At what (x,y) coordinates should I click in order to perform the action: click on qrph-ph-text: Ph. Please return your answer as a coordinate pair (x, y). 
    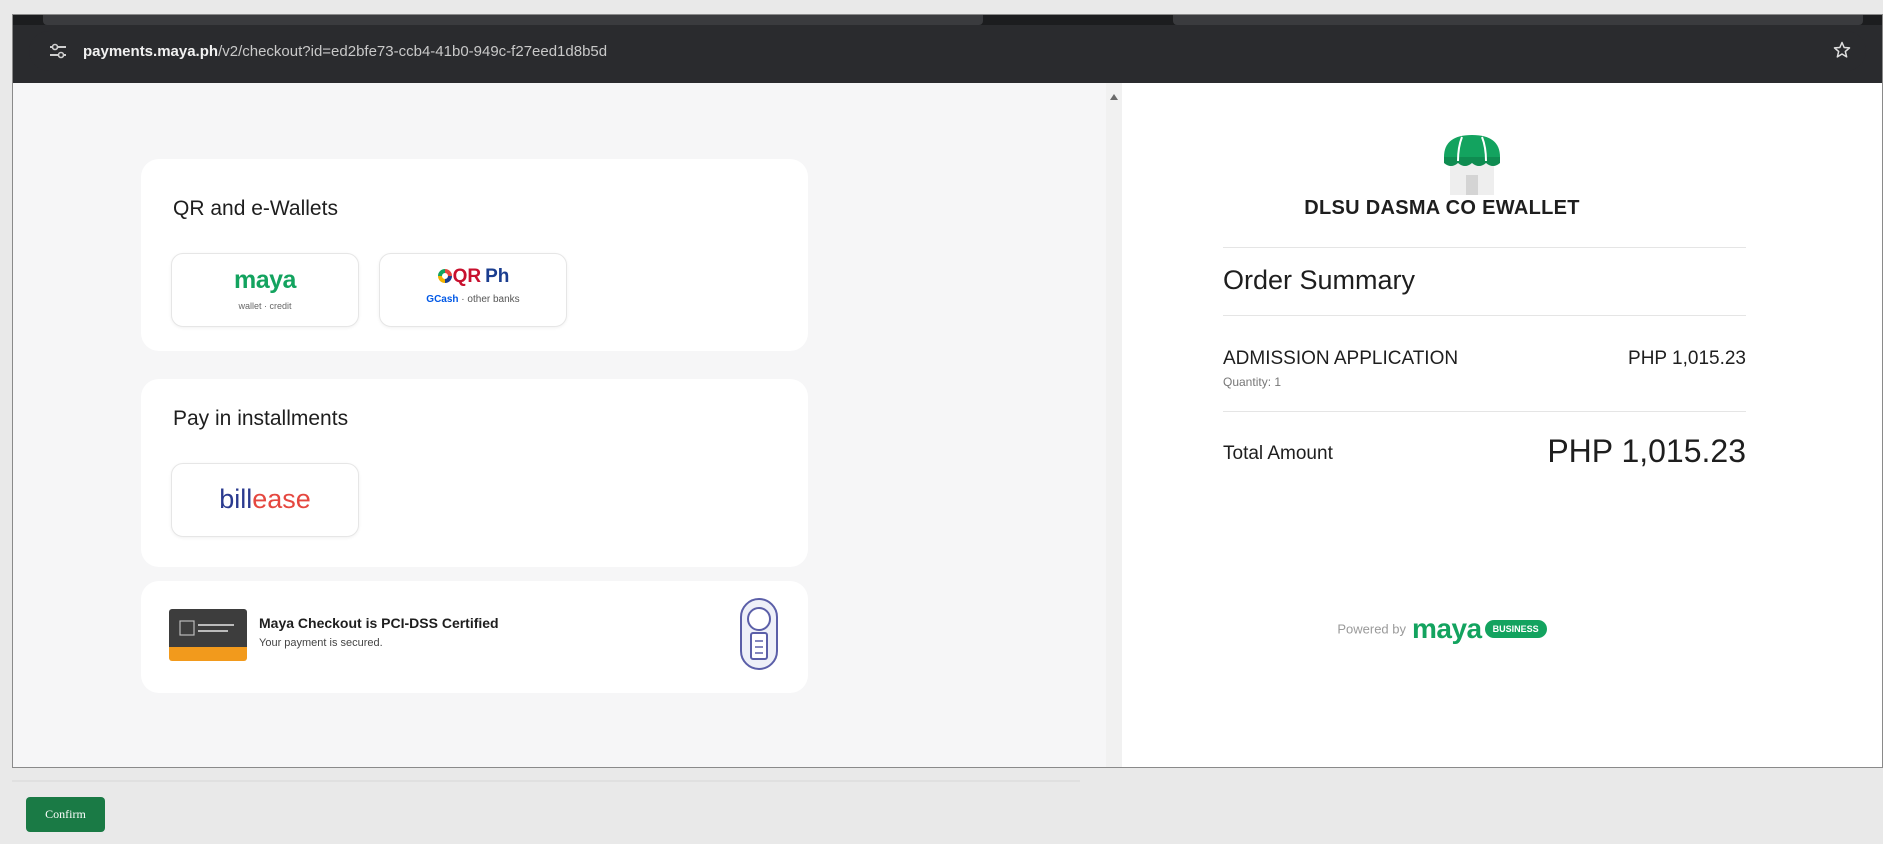
    Looking at the image, I should click on (497, 276).